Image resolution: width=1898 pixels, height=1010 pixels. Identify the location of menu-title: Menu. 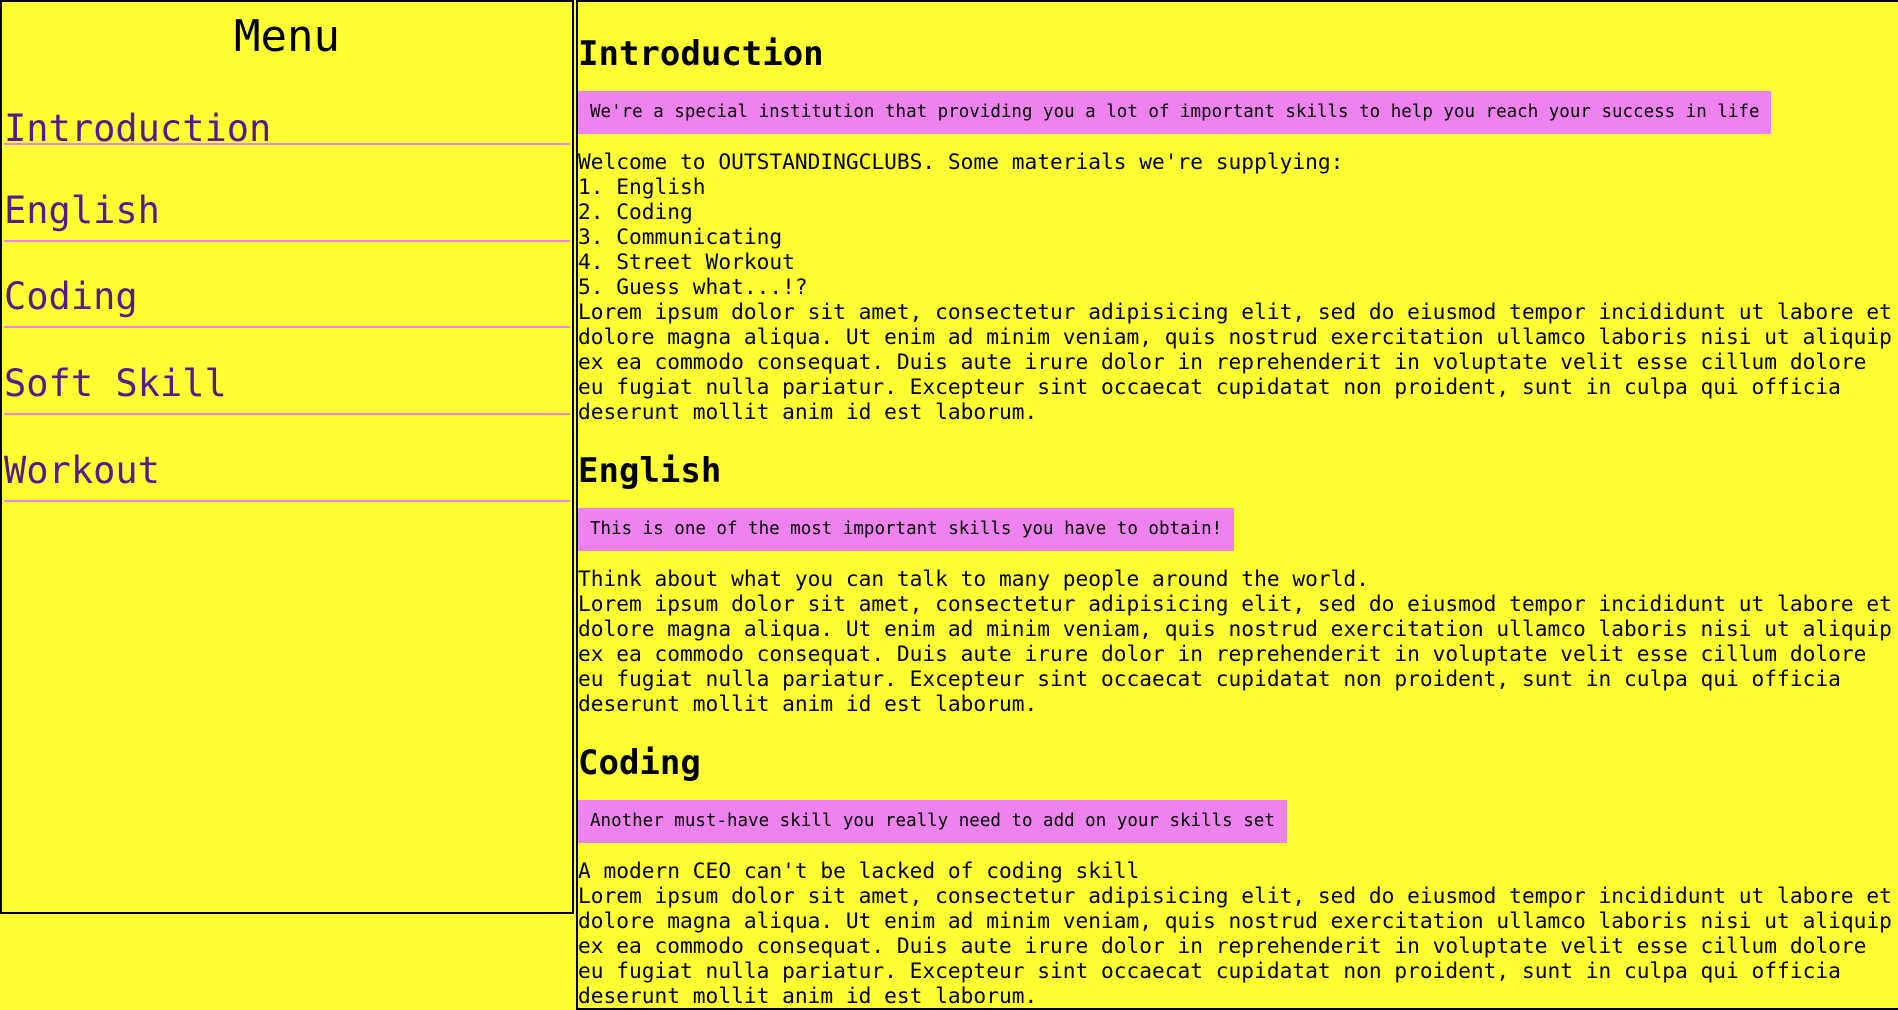
(287, 36).